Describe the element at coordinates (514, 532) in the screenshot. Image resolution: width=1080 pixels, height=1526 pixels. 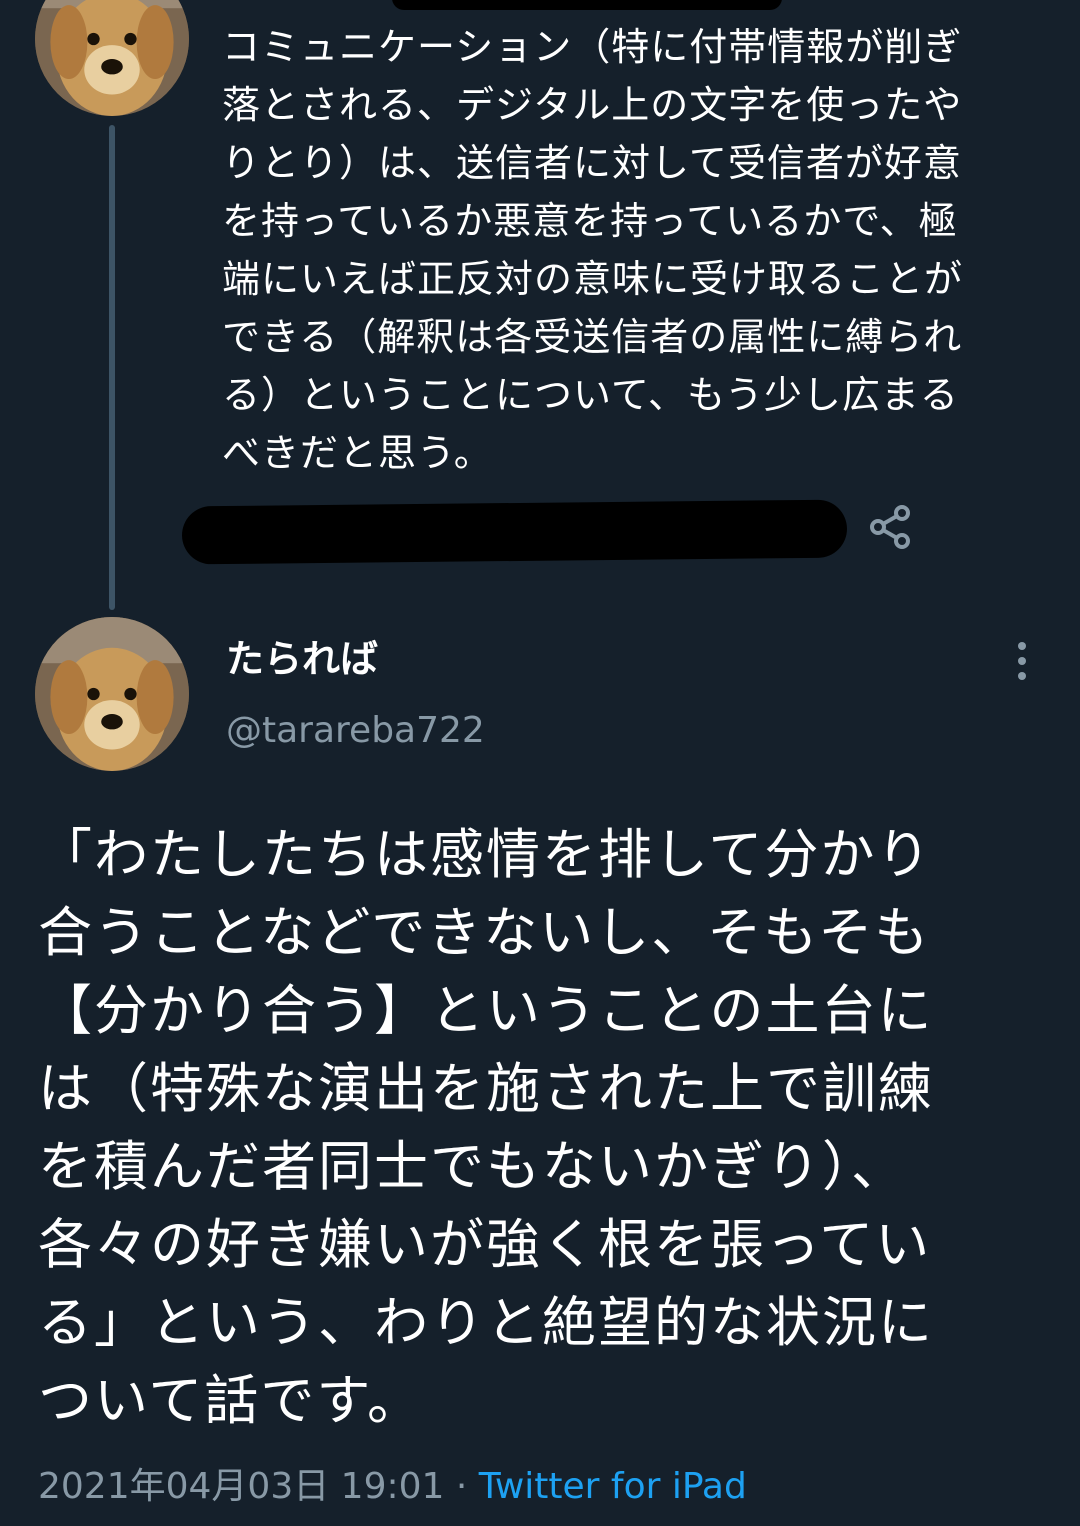
I see `redaction-mark` at that location.